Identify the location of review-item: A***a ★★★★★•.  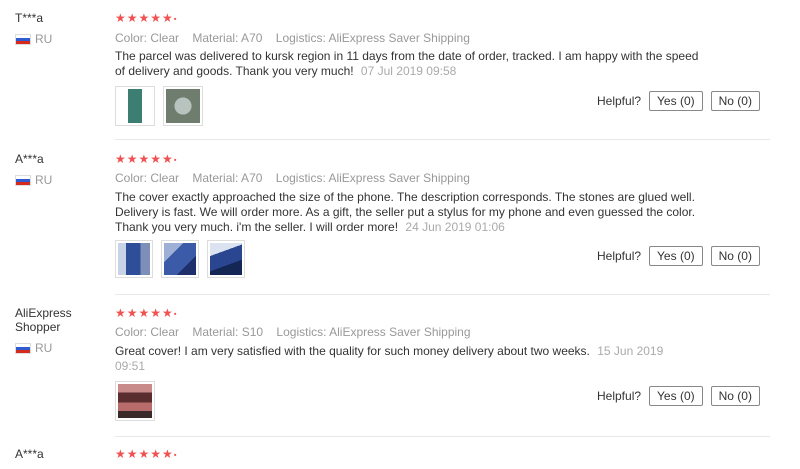
(400, 453).